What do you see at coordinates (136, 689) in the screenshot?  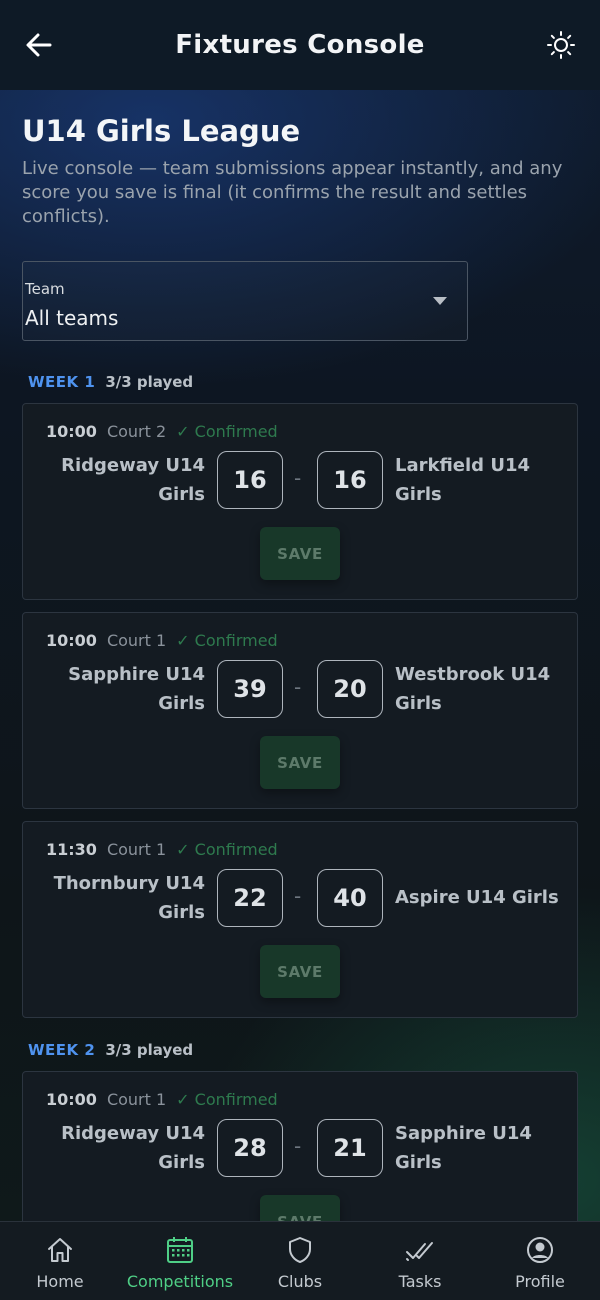 I see `home-team-name: Sapphire U14 Girls` at bounding box center [136, 689].